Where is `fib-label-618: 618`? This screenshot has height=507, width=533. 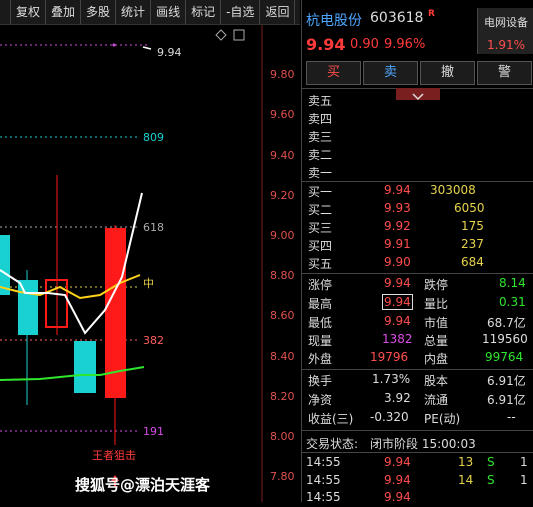
fib-label-618: 618 is located at coordinates (153, 227).